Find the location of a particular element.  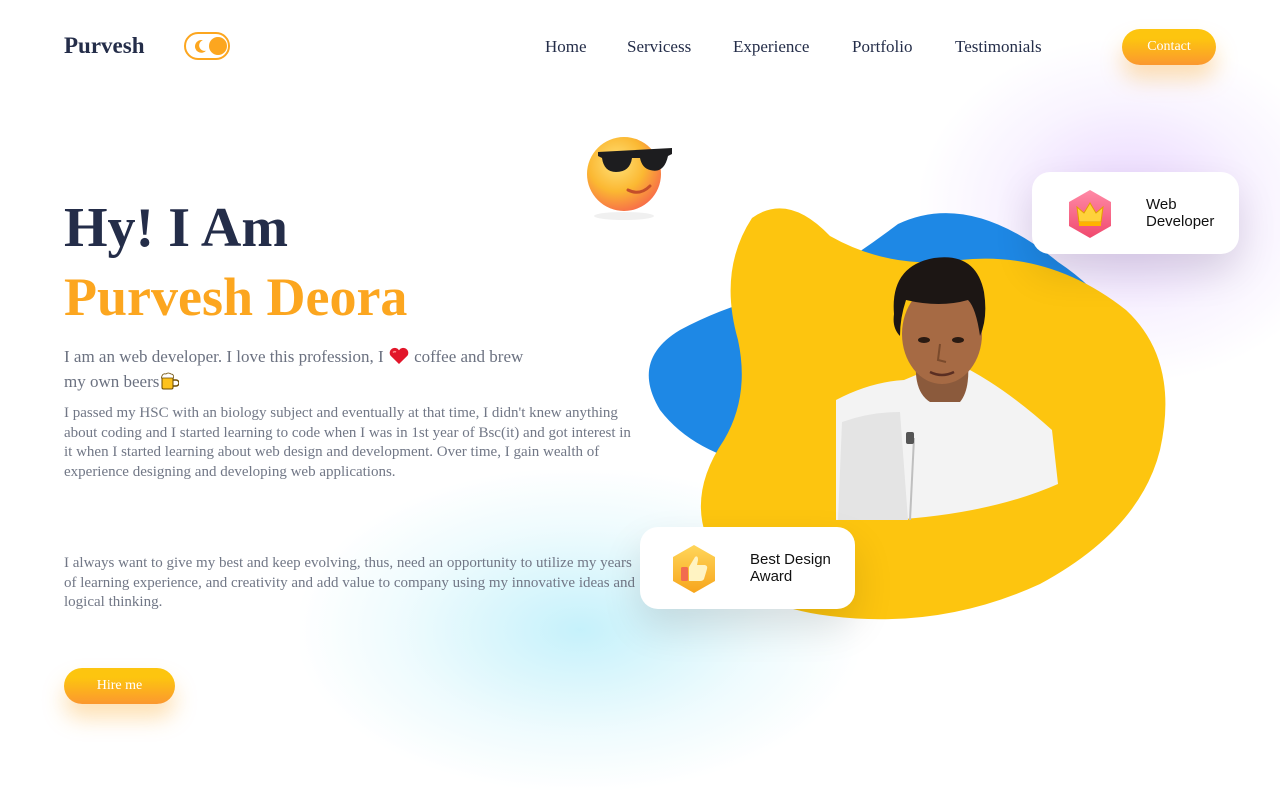

best-design-line1: Best Design is located at coordinates (790, 559).